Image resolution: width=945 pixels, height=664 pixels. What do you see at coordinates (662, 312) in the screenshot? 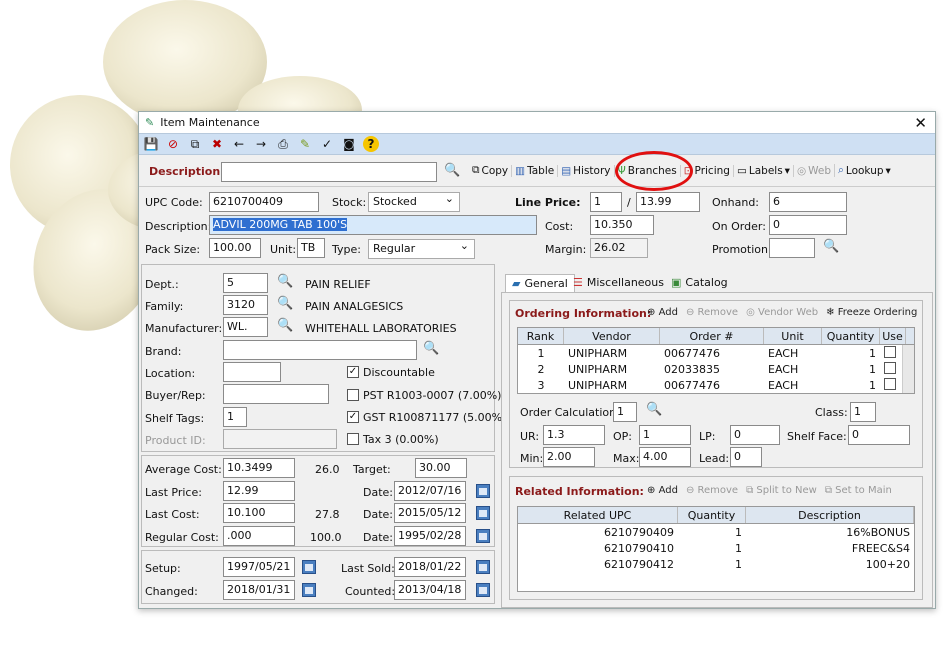
I see `add-vendor-button: ⊕ Add` at bounding box center [662, 312].